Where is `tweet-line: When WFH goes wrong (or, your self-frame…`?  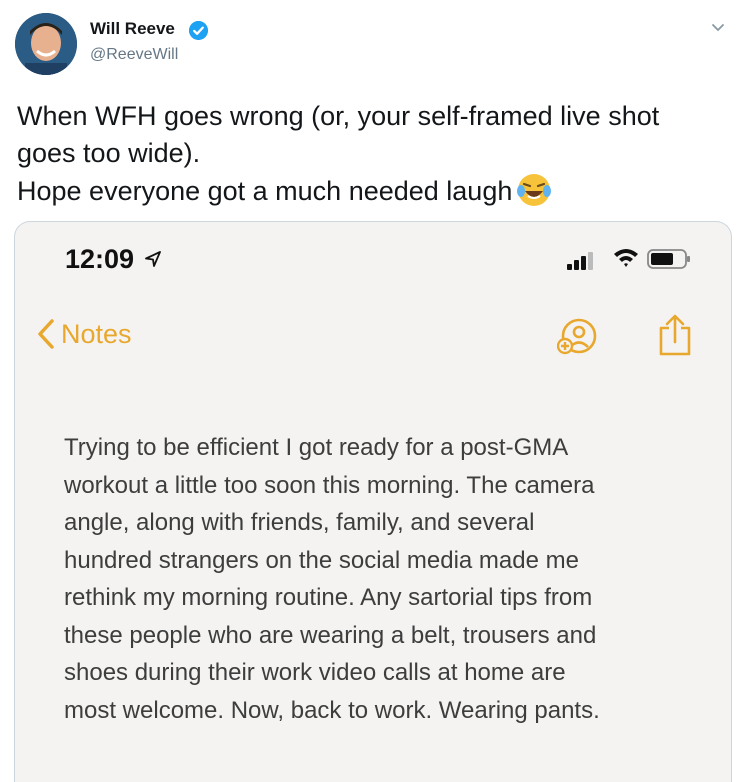
tweet-line: When WFH goes wrong (or, your self-frame… is located at coordinates (338, 116).